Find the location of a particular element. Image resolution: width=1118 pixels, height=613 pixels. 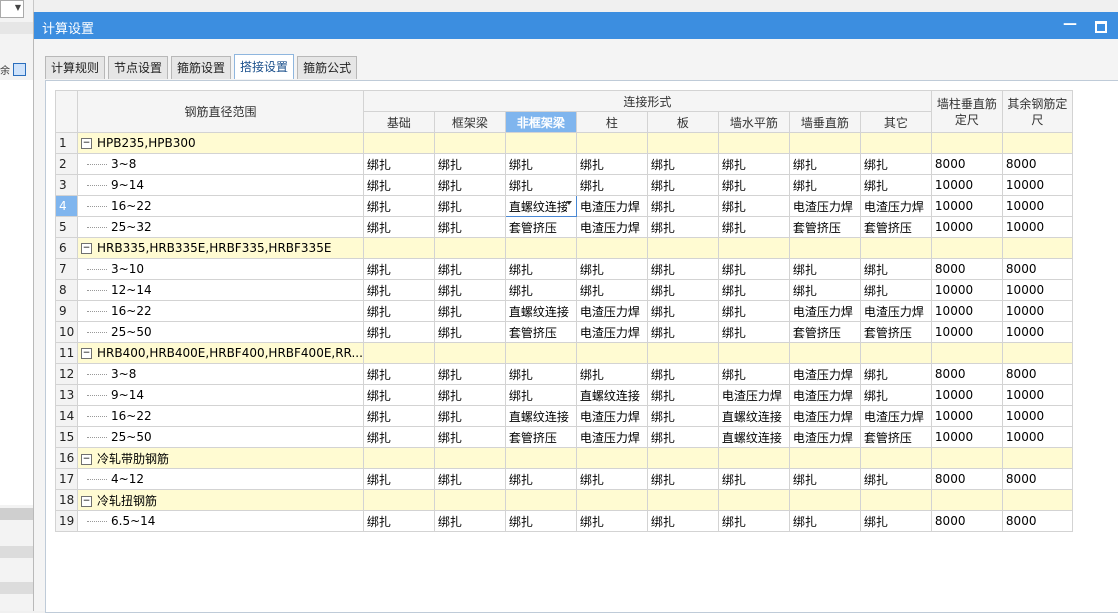

table-row: 19 6.5~14 绑扎 绑扎 绑扎 绑扎 绑扎 绑扎 绑扎 绑扎 8000 8000 is located at coordinates (564, 521).